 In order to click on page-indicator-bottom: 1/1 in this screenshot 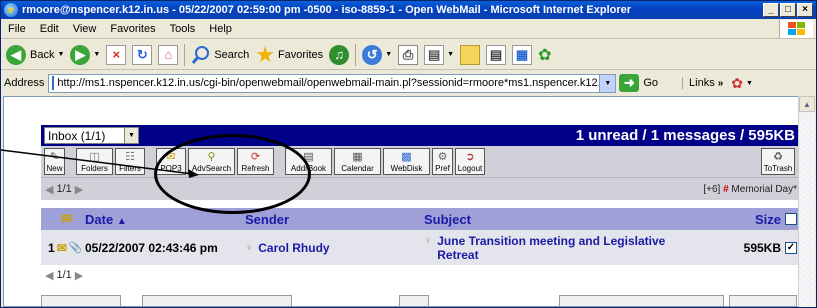, I will do `click(64, 275)`.